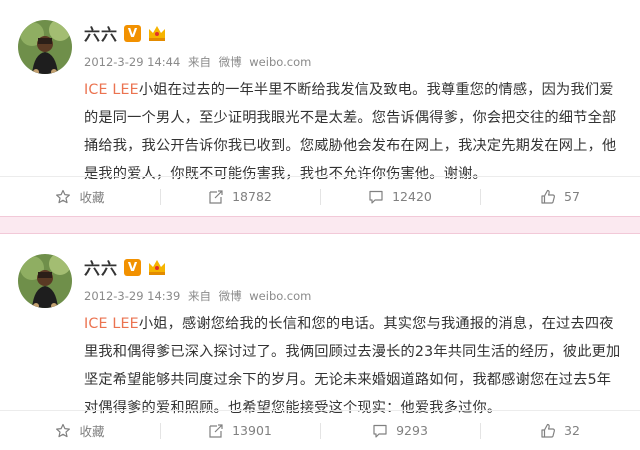 The height and width of the screenshot is (450, 640). Describe the element at coordinates (560, 196) in the screenshot. I see `like-button: 57` at that location.